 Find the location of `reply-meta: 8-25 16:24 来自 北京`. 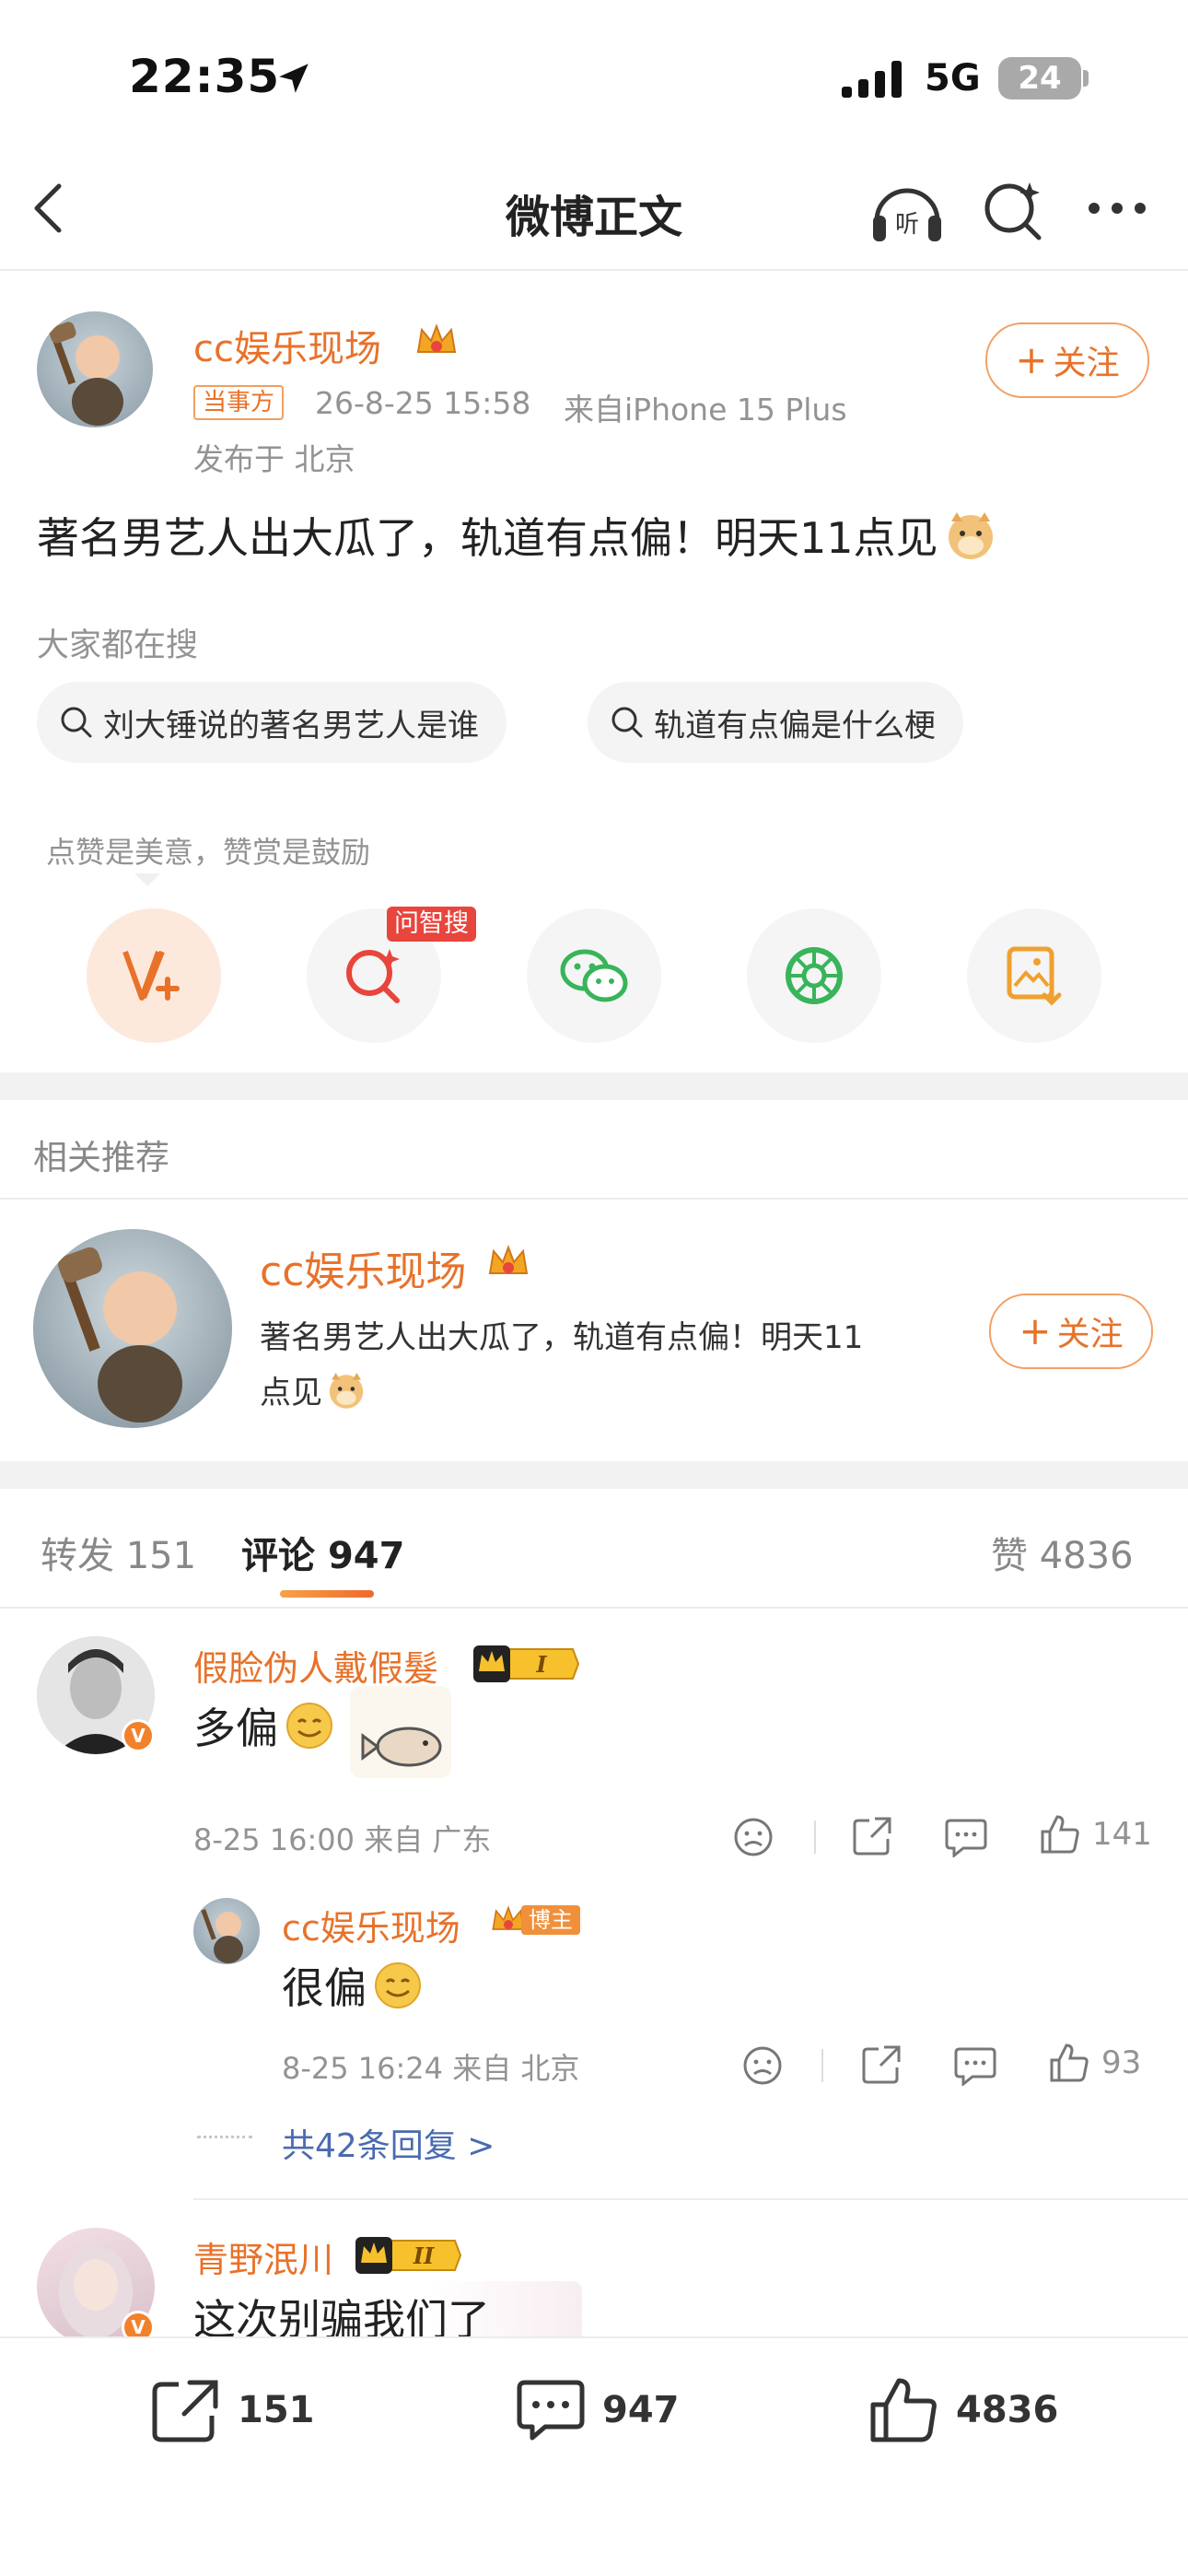

reply-meta: 8-25 16:24 来自 北京 is located at coordinates (431, 2068).